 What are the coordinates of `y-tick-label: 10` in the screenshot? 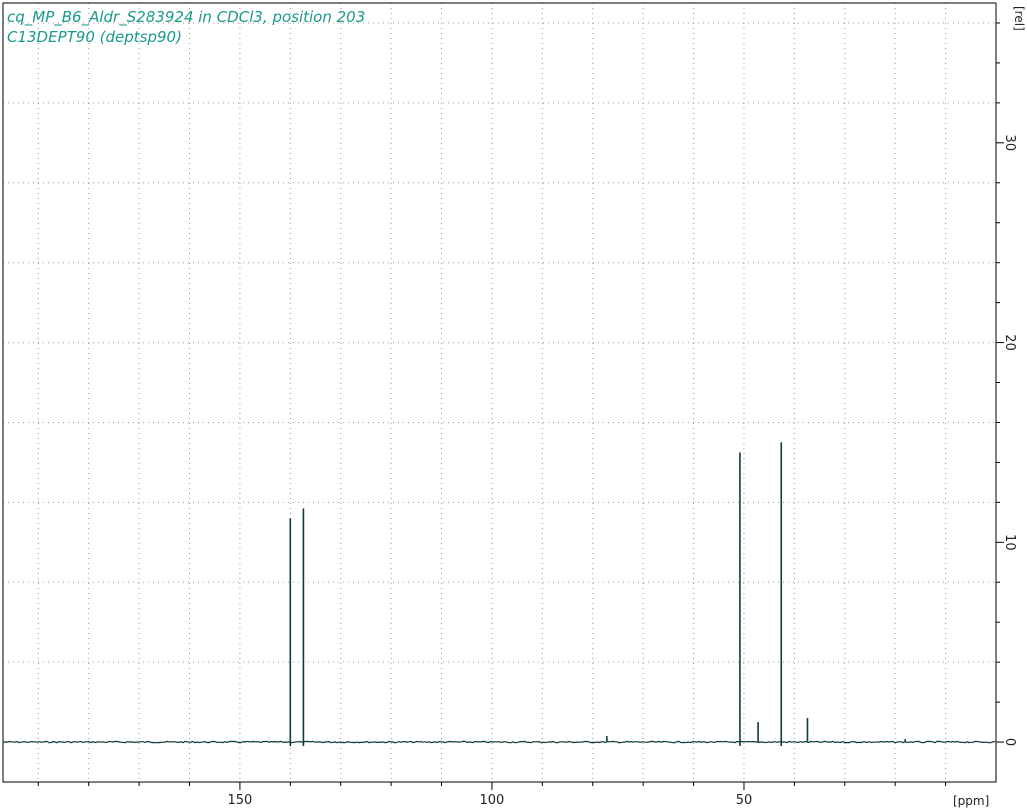 It's located at (1009, 542).